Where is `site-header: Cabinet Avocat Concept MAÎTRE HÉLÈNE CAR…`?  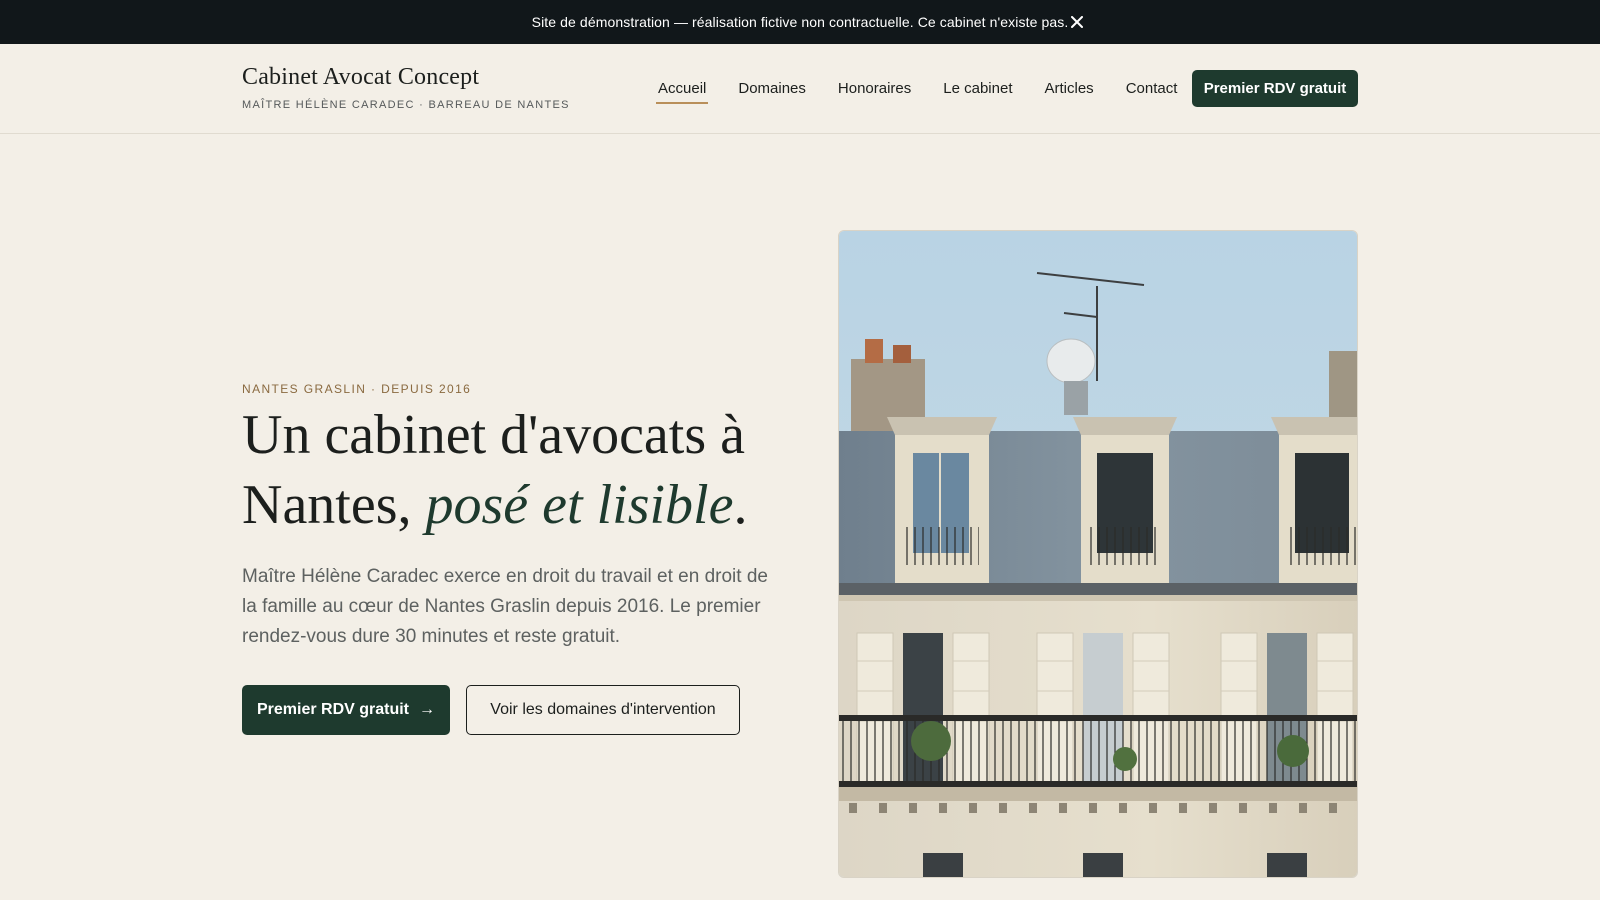 site-header: Cabinet Avocat Concept MAÎTRE HÉLÈNE CAR… is located at coordinates (800, 89).